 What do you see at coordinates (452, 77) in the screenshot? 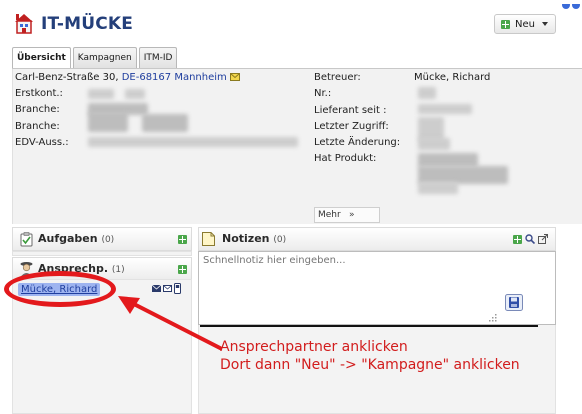
I see `account-manager-value: Mücke, Richard` at bounding box center [452, 77].